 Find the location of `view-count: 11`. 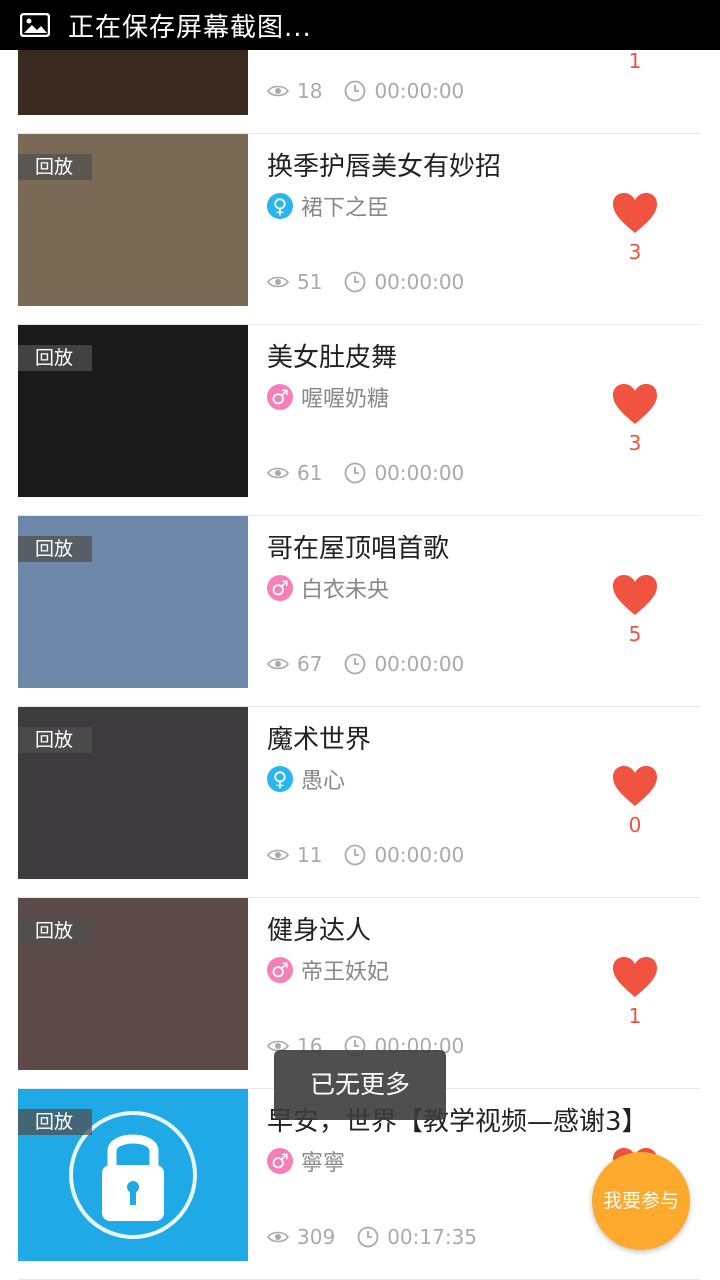

view-count: 11 is located at coordinates (310, 855).